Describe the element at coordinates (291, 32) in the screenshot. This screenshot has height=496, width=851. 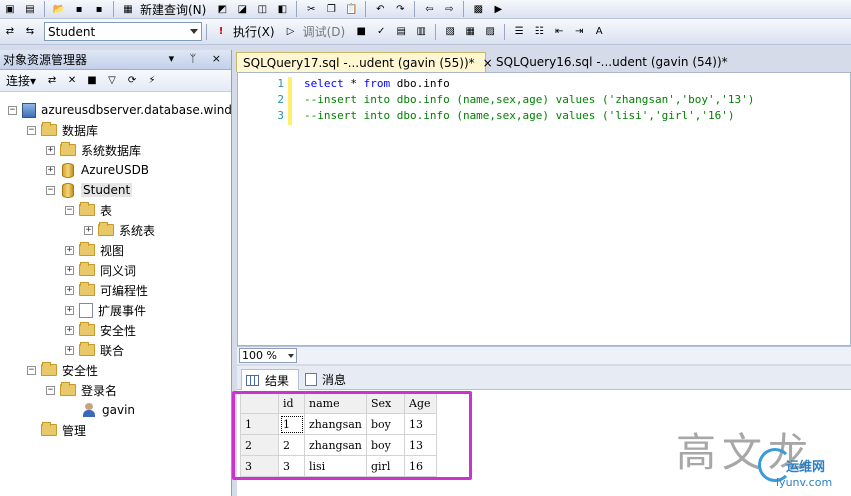
I see `debug-icon: ▷` at that location.